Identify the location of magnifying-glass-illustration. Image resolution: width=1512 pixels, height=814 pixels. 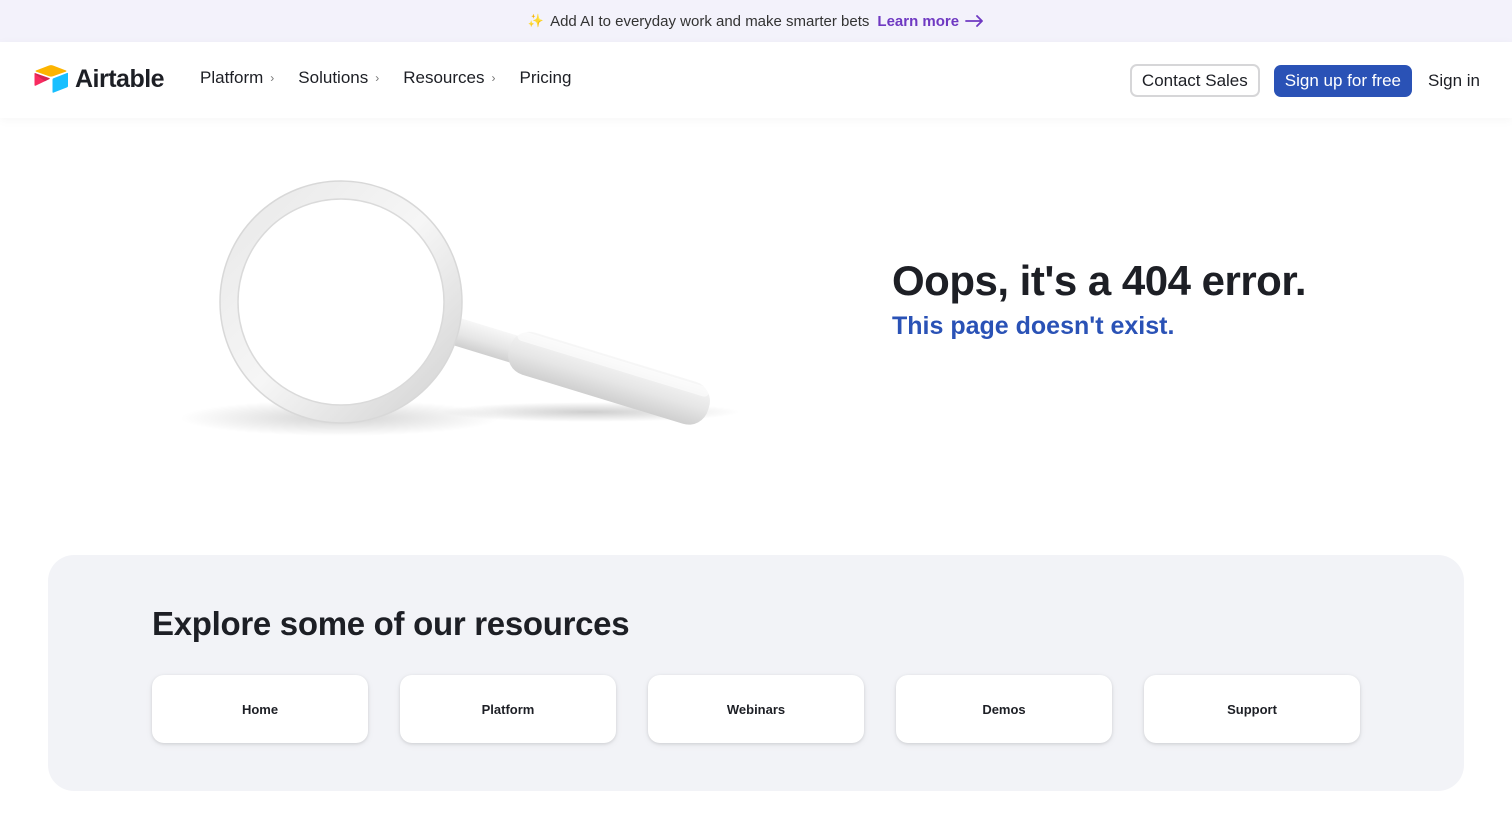
(460, 308).